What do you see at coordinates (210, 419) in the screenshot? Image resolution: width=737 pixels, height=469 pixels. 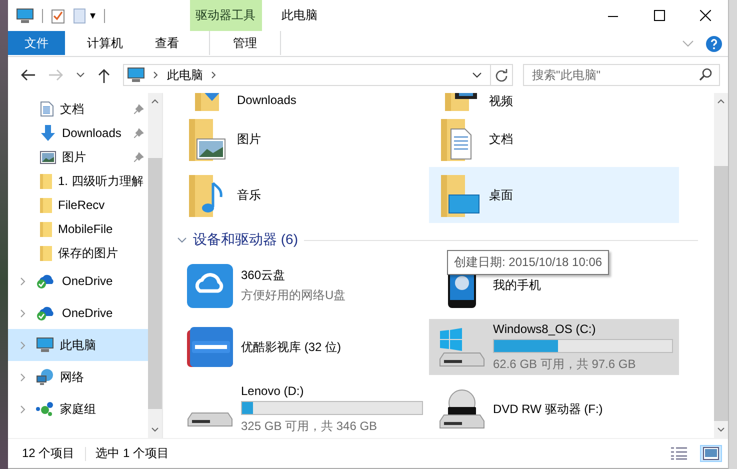 I see `hard-drive-icon` at bounding box center [210, 419].